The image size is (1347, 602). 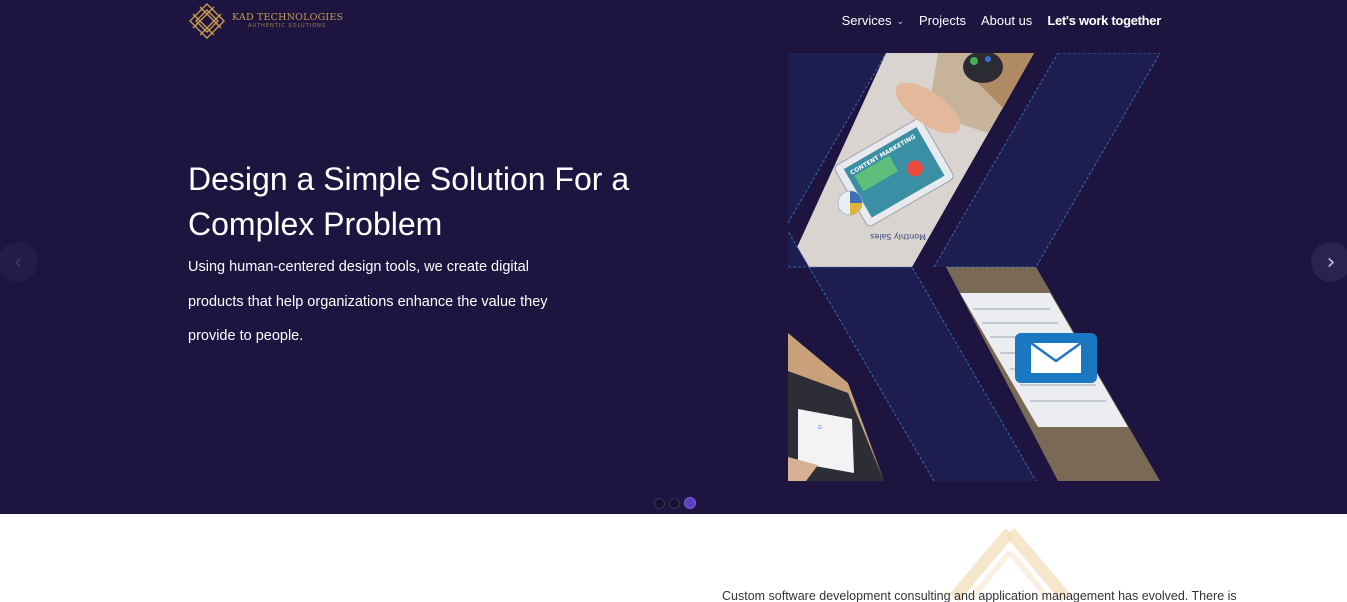 What do you see at coordinates (820, 428) in the screenshot?
I see `svg-text: G` at bounding box center [820, 428].